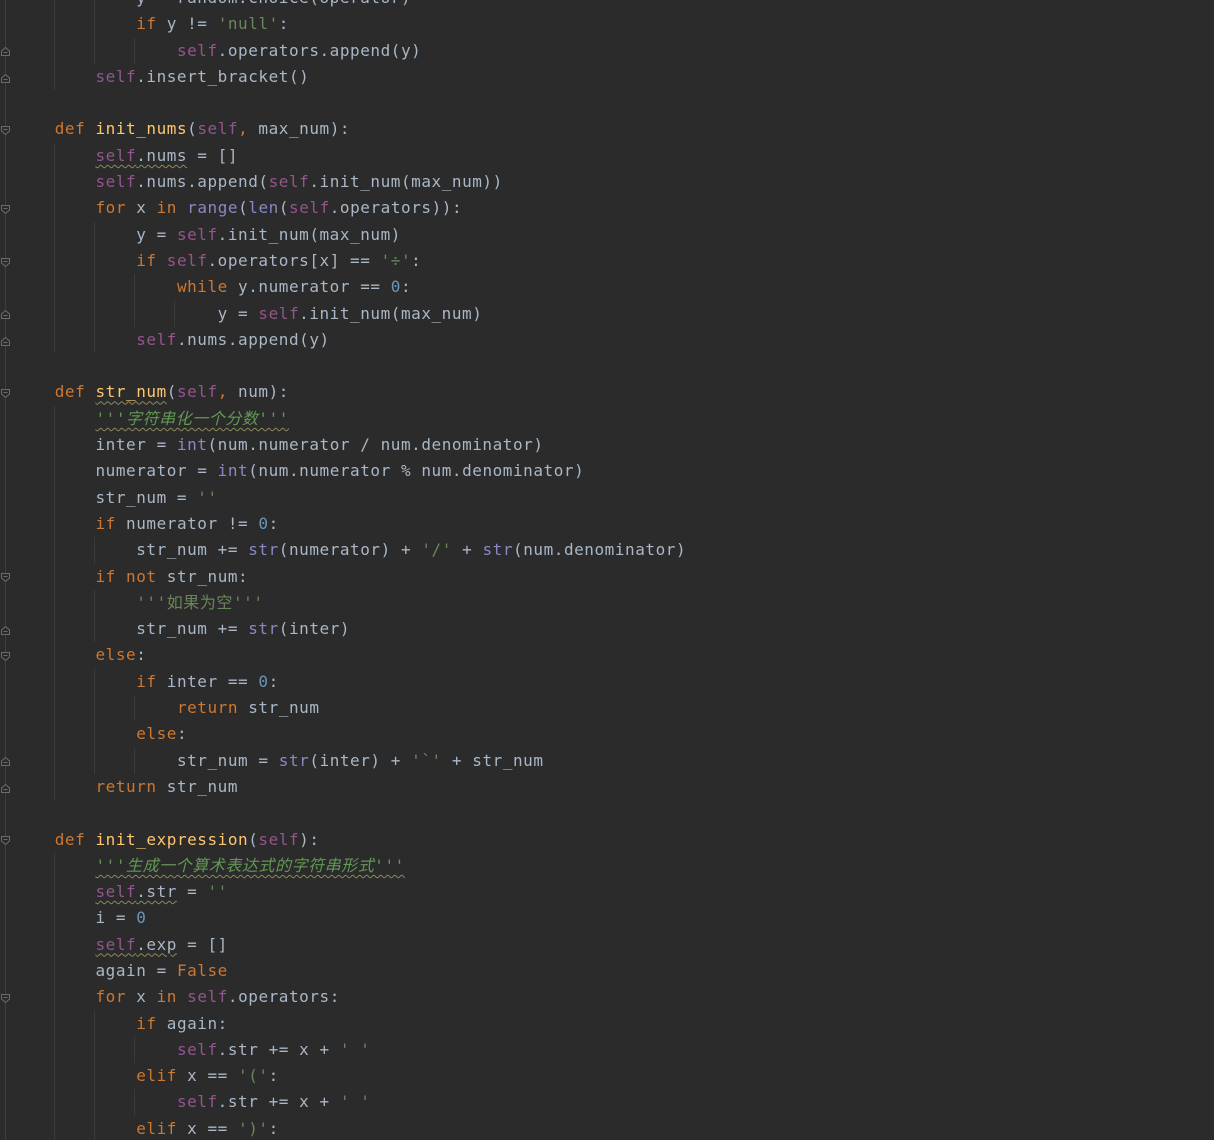 Image resolution: width=1214 pixels, height=1140 pixels. I want to click on code-line: i = 0, so click(614, 918).